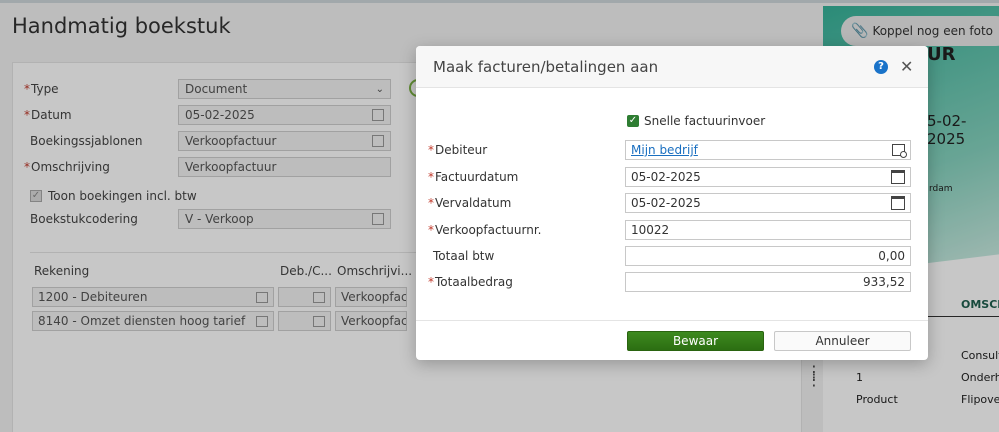 The image size is (999, 432). I want to click on modal-title: Maak facturen/betalingen aan, so click(546, 67).